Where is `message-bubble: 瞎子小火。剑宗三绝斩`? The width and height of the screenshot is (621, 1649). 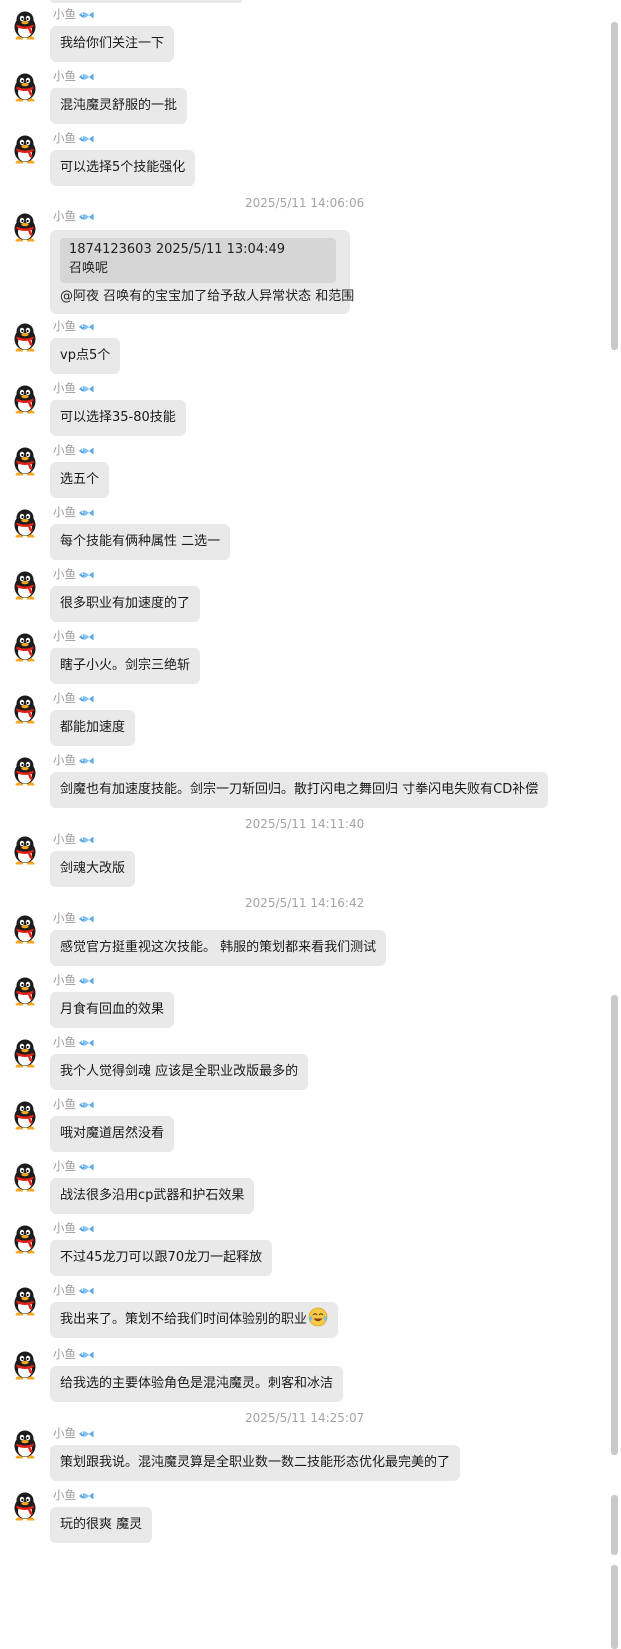
message-bubble: 瞎子小火。剑宗三绝斩 is located at coordinates (125, 666).